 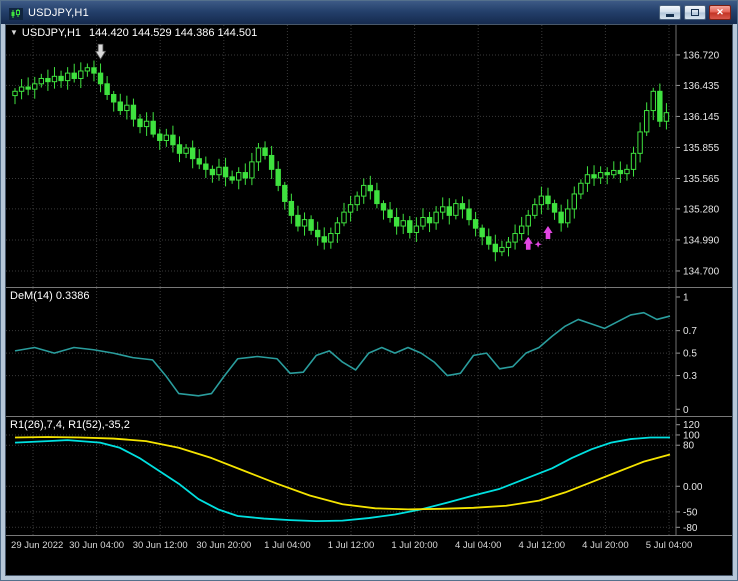 I want to click on window-controls: ✕, so click(x=695, y=12).